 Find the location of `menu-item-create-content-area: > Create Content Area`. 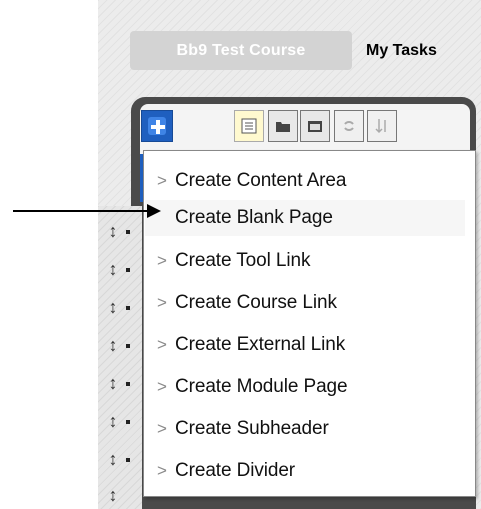

menu-item-create-content-area: > Create Content Area is located at coordinates (305, 181).